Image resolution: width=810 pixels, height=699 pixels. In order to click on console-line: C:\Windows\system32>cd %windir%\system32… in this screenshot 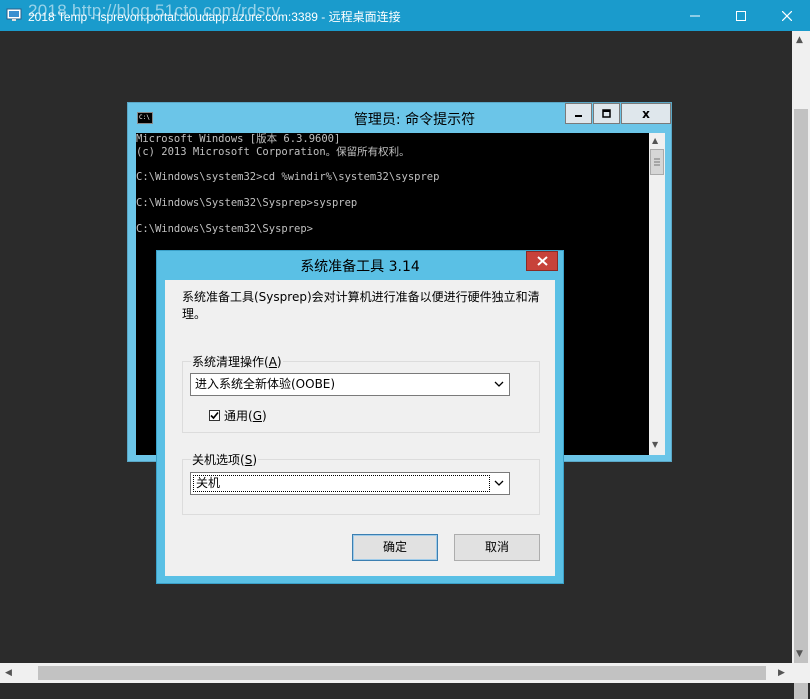, I will do `click(288, 177)`.